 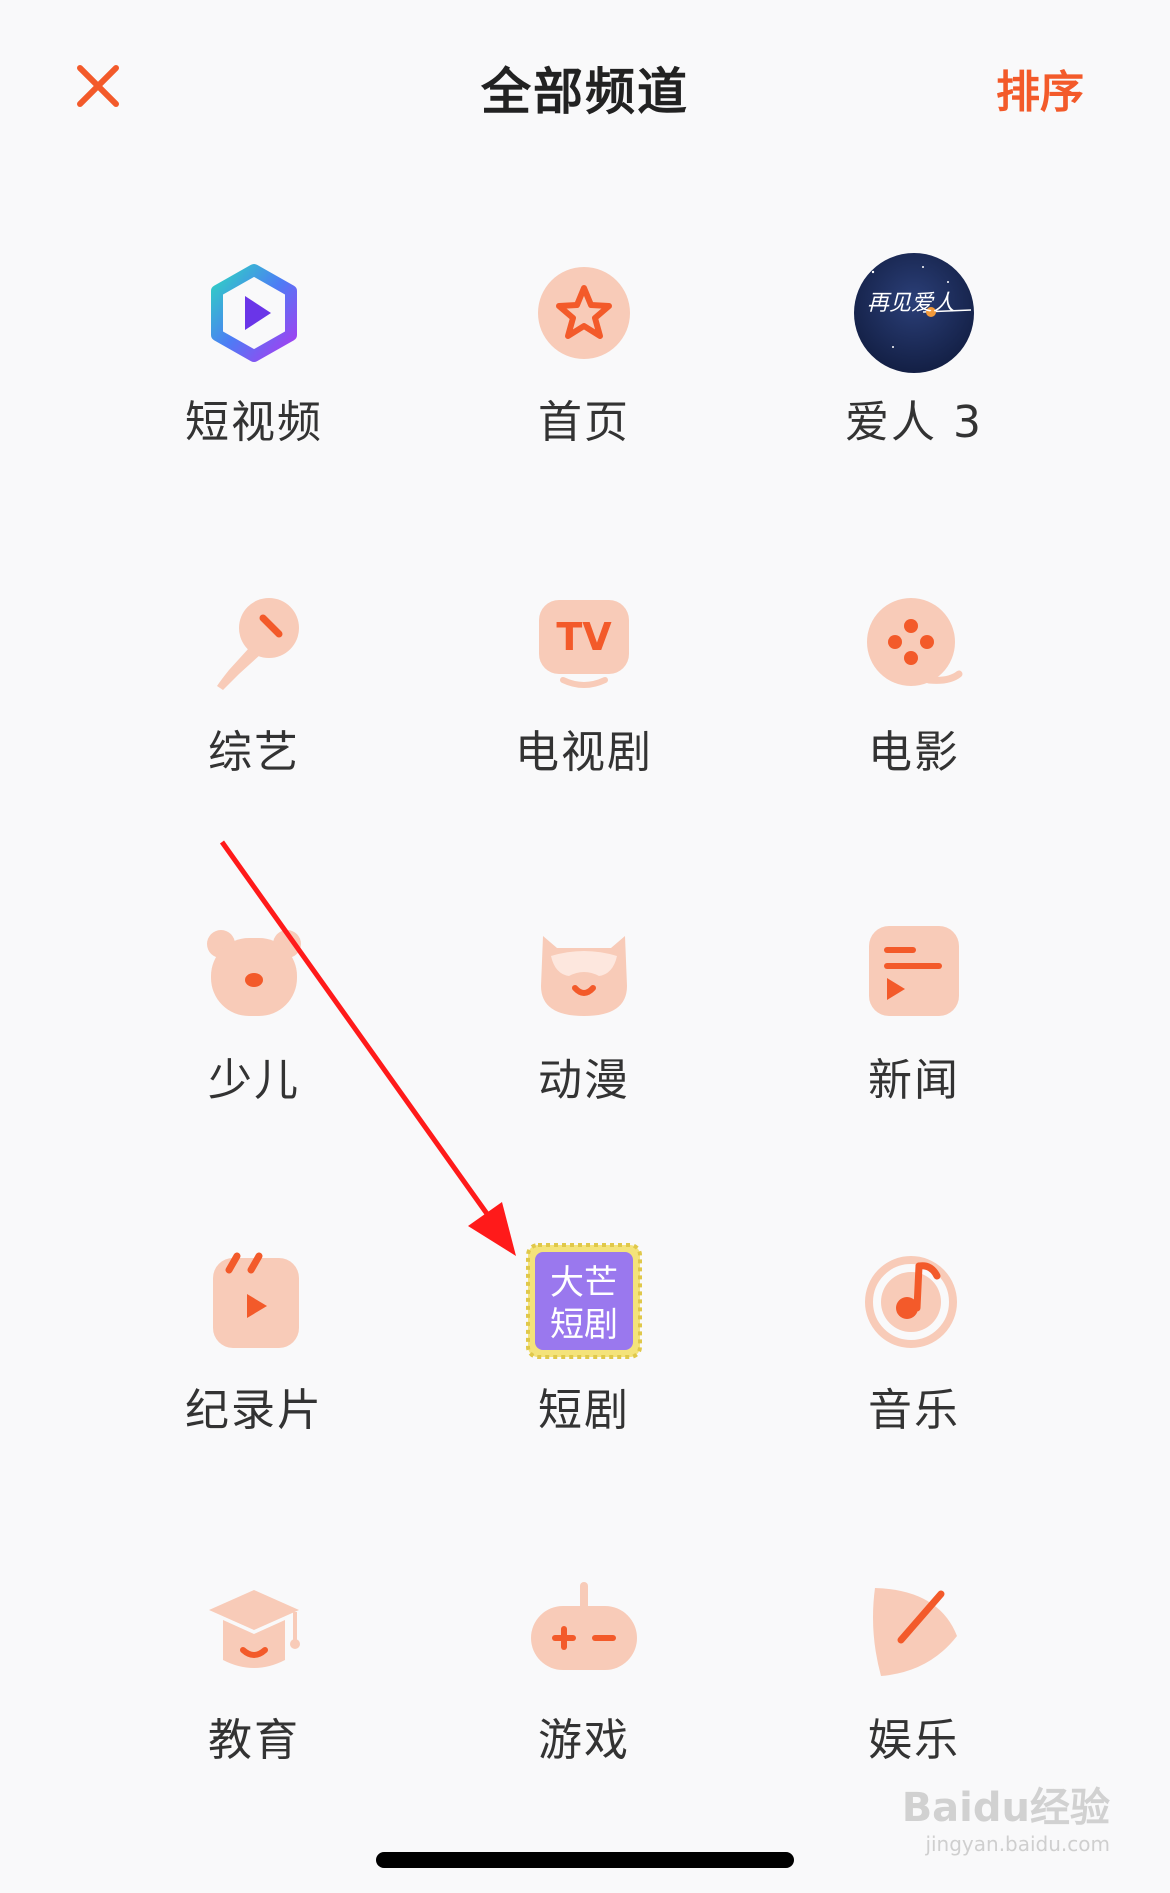 What do you see at coordinates (914, 718) in the screenshot?
I see `channel-movie: 电影` at bounding box center [914, 718].